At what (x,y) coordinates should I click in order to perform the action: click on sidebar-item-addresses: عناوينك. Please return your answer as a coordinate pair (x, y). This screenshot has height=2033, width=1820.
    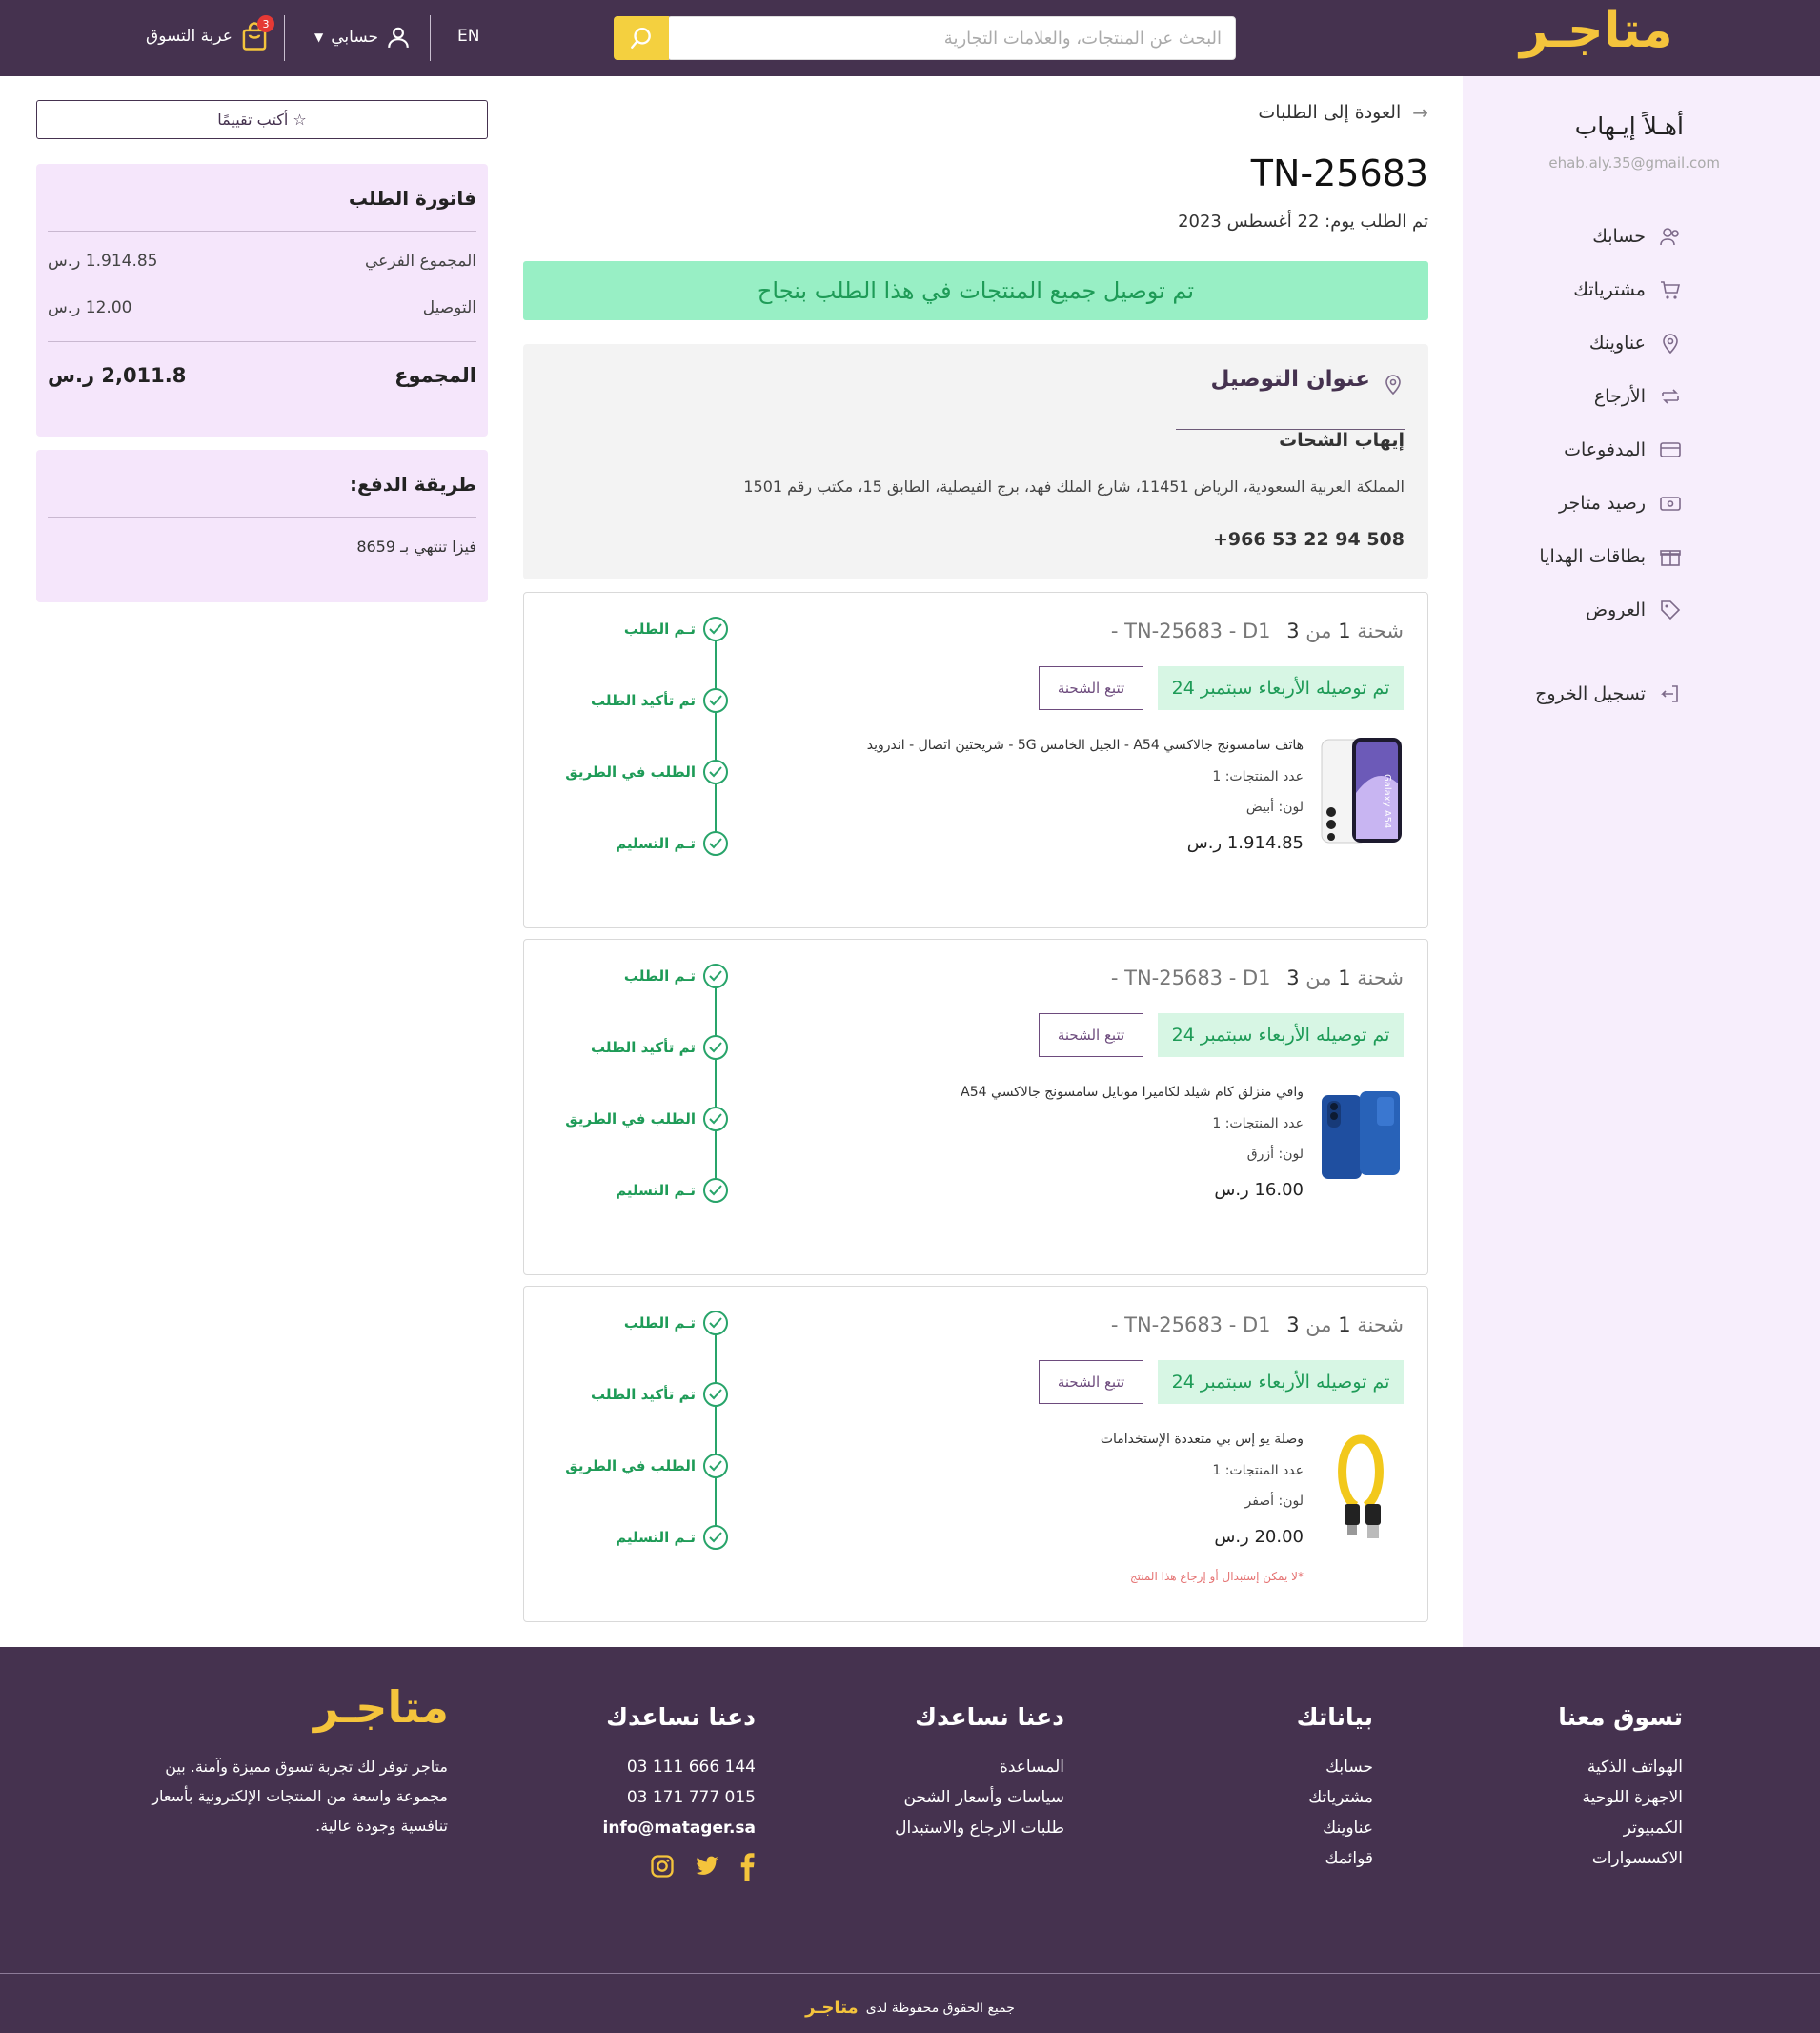
    Looking at the image, I should click on (1635, 343).